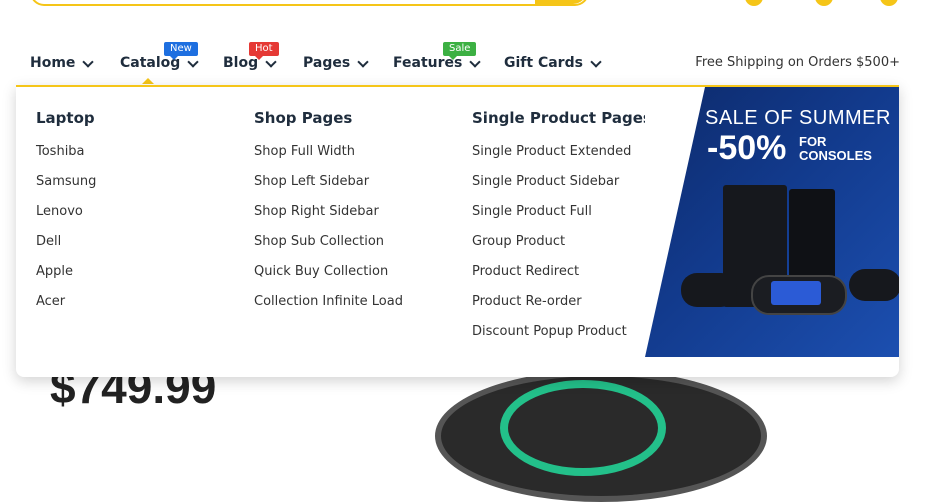 Image resolution: width=938 pixels, height=502 pixels. What do you see at coordinates (562, 188) in the screenshot?
I see `menu-link: Single Product Sidebar` at bounding box center [562, 188].